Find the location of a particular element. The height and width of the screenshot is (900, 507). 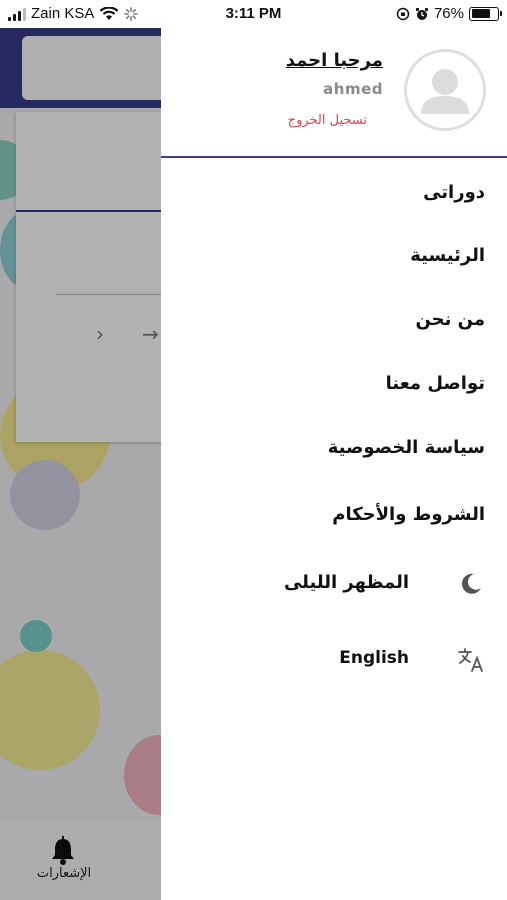

battery-fill is located at coordinates (480, 13).